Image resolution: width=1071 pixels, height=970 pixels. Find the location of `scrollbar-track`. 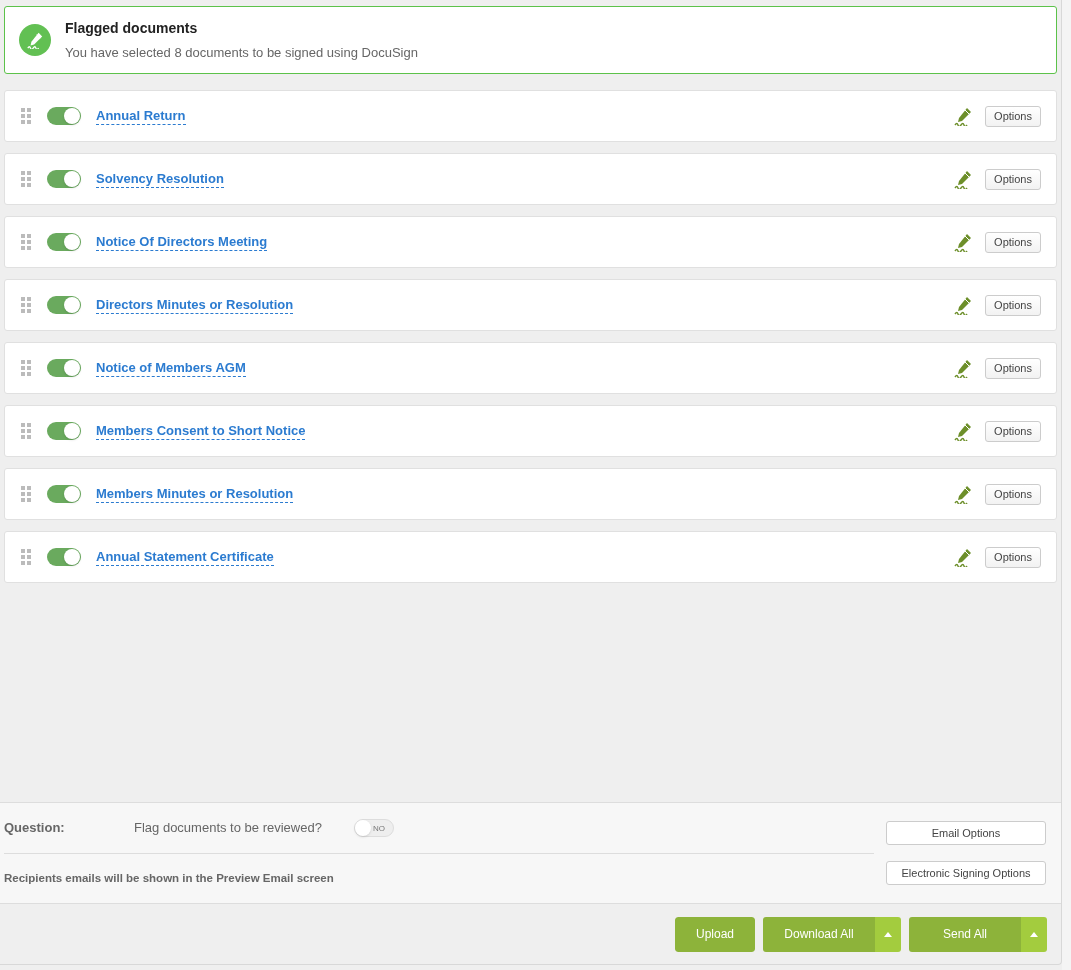

scrollbar-track is located at coordinates (1066, 485).